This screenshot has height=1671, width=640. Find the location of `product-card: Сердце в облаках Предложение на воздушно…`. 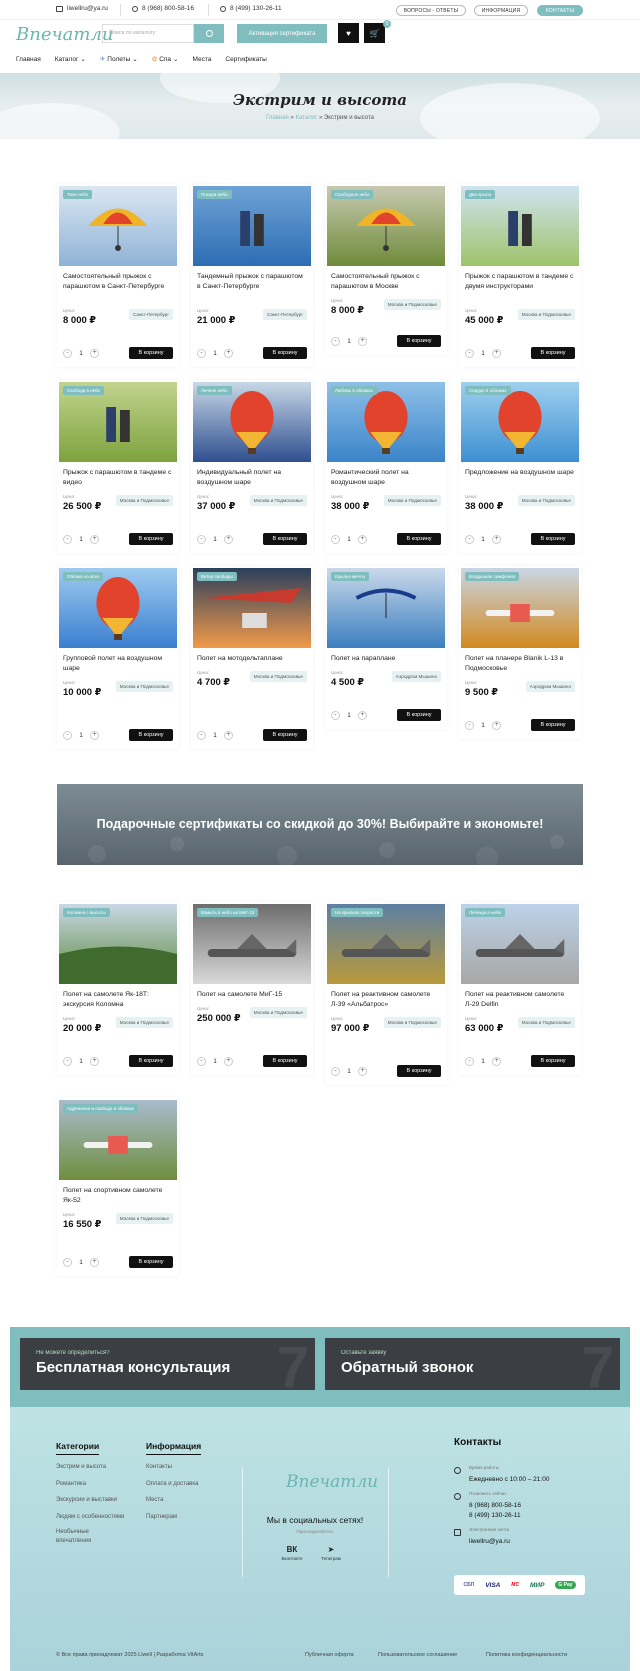

product-card: Сердце в облаках Предложение на воздушно… is located at coordinates (520, 466).